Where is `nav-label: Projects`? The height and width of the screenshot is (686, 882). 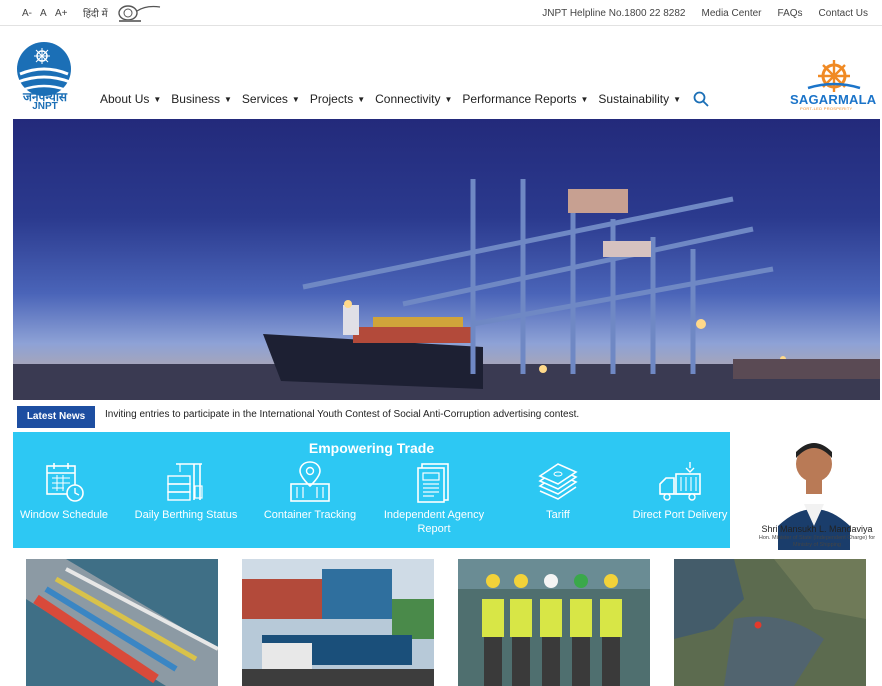
nav-label: Projects is located at coordinates (331, 99).